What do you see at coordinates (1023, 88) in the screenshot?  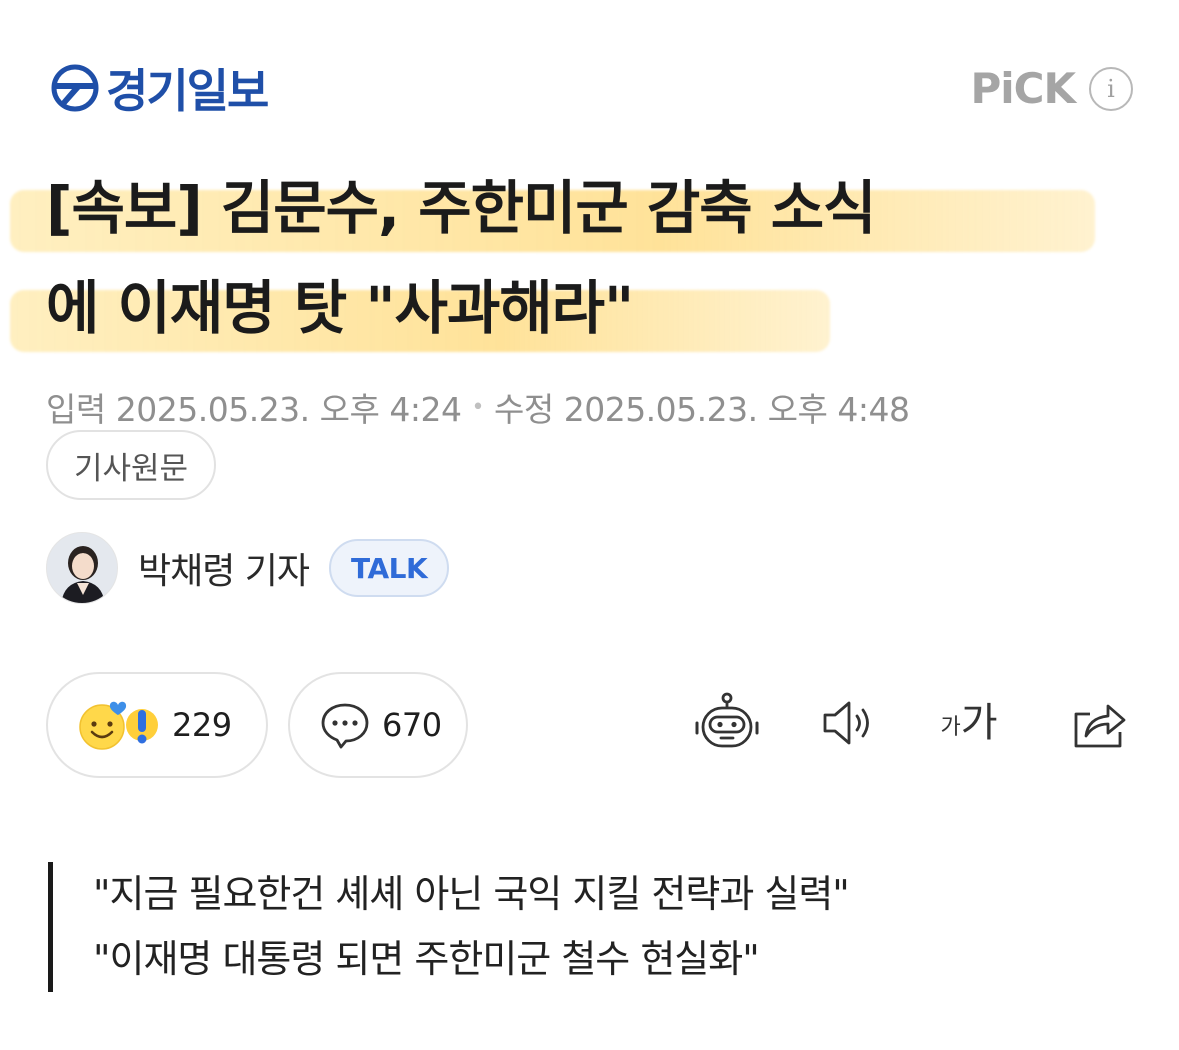 I see `pick-label: PiCK` at bounding box center [1023, 88].